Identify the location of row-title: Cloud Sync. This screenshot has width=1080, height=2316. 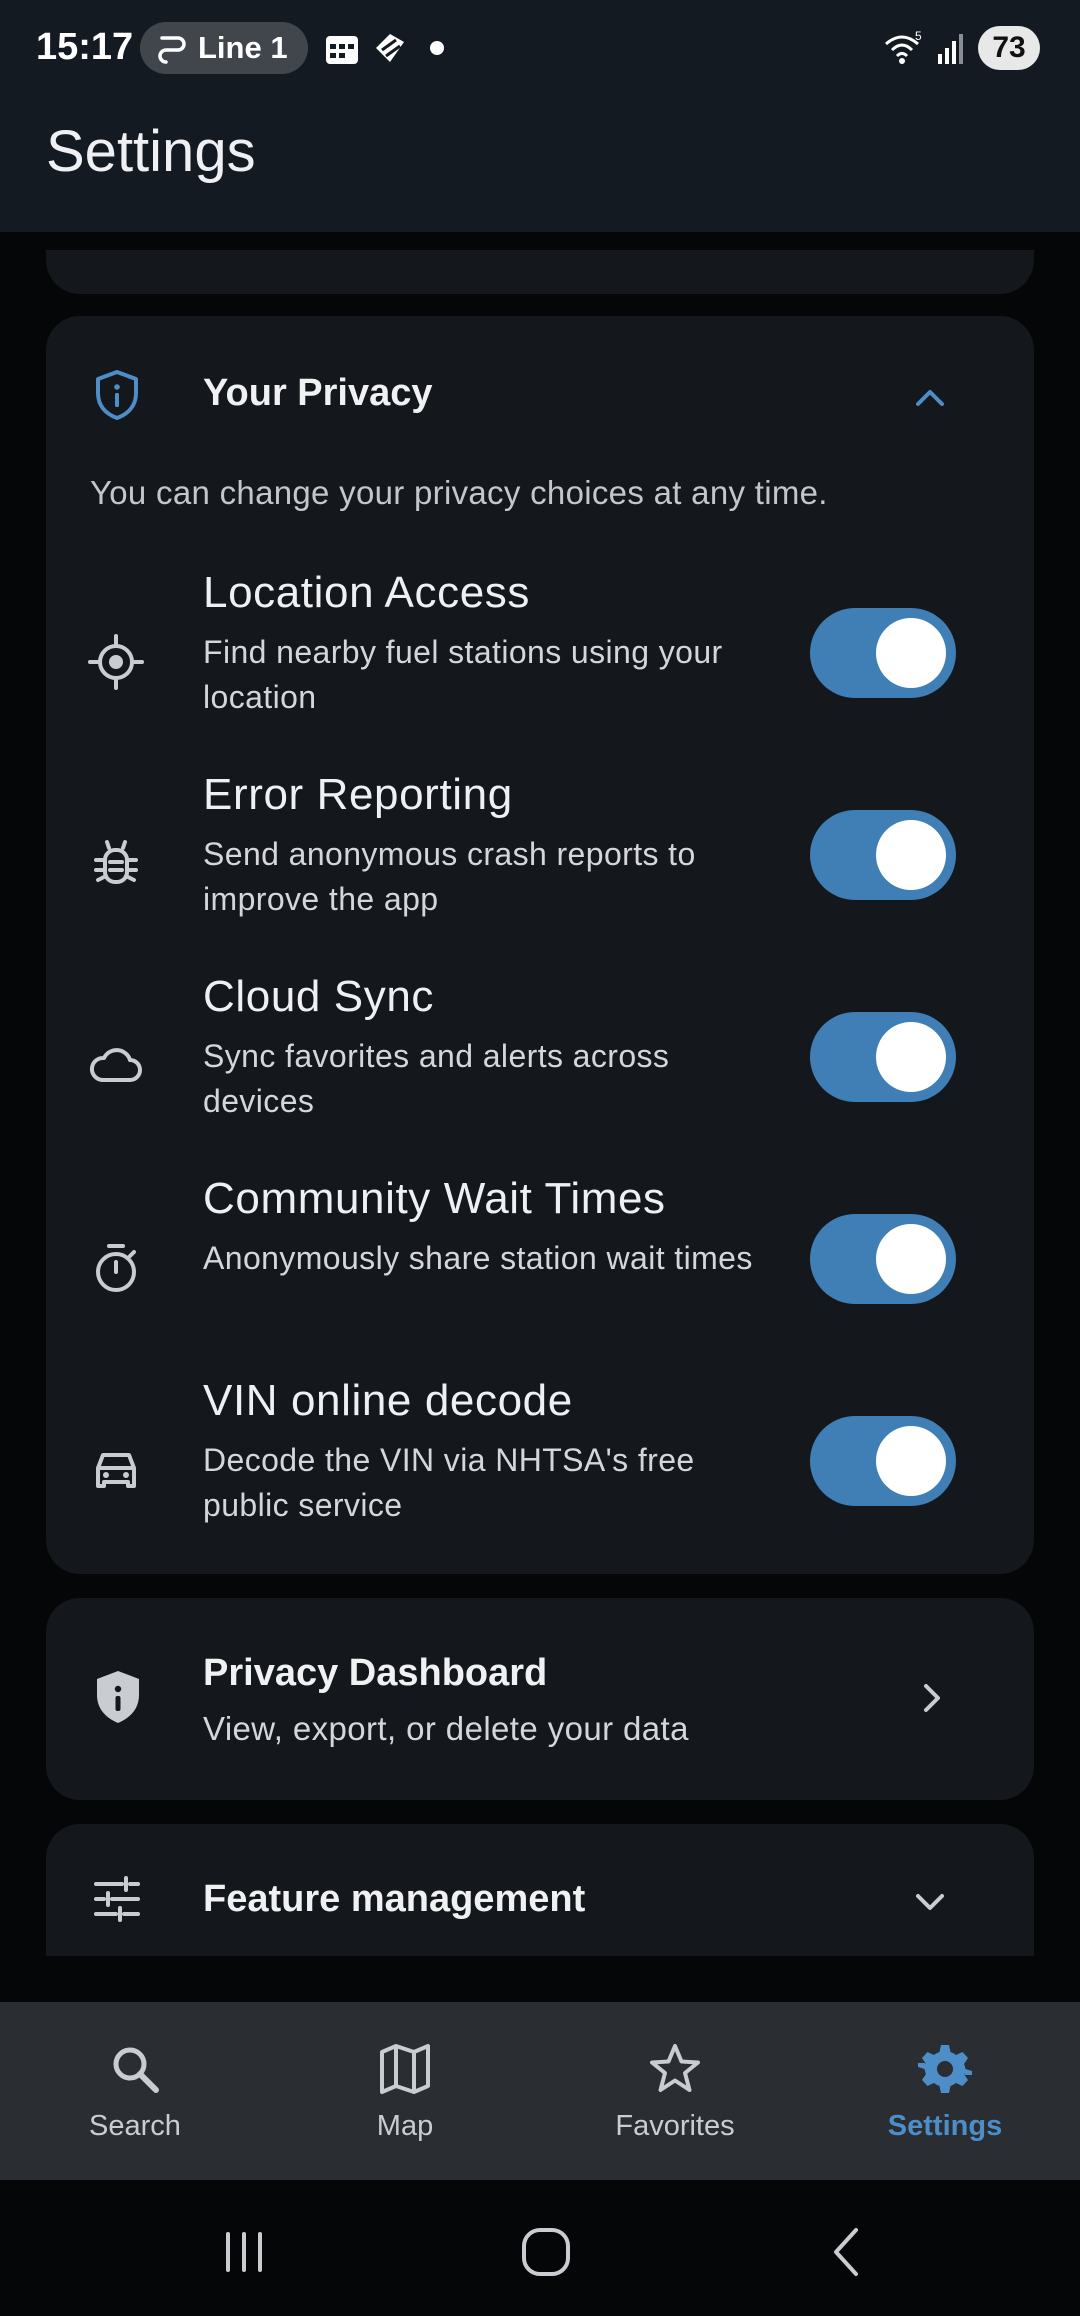
(319, 996).